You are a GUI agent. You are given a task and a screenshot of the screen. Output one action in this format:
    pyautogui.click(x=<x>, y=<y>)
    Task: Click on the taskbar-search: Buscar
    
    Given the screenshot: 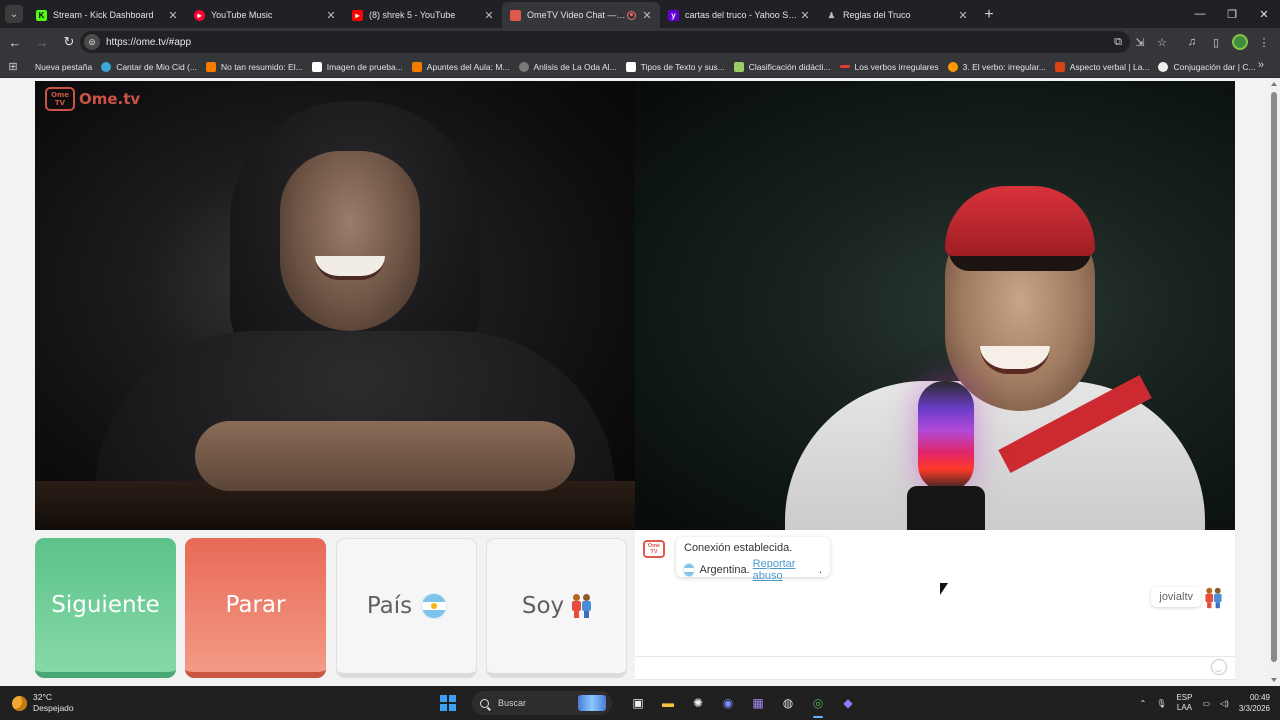 What is the action you would take?
    pyautogui.click(x=542, y=703)
    